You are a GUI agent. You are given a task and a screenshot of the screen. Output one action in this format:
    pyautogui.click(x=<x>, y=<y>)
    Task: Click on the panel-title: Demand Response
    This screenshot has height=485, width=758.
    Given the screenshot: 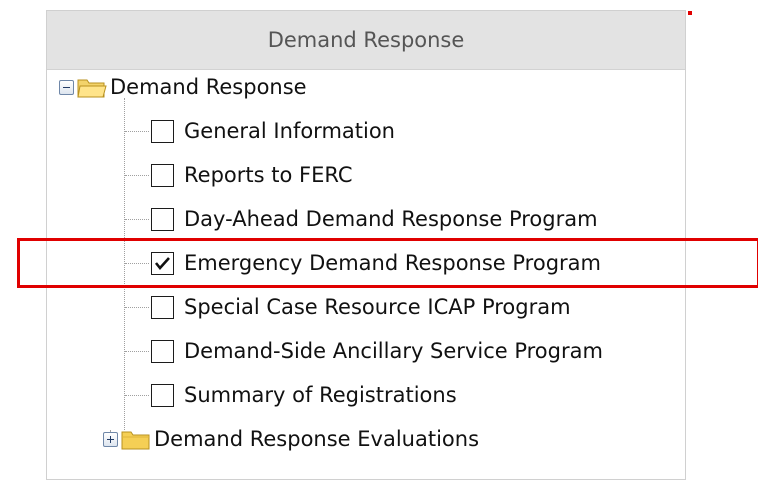 What is the action you would take?
    pyautogui.click(x=366, y=40)
    